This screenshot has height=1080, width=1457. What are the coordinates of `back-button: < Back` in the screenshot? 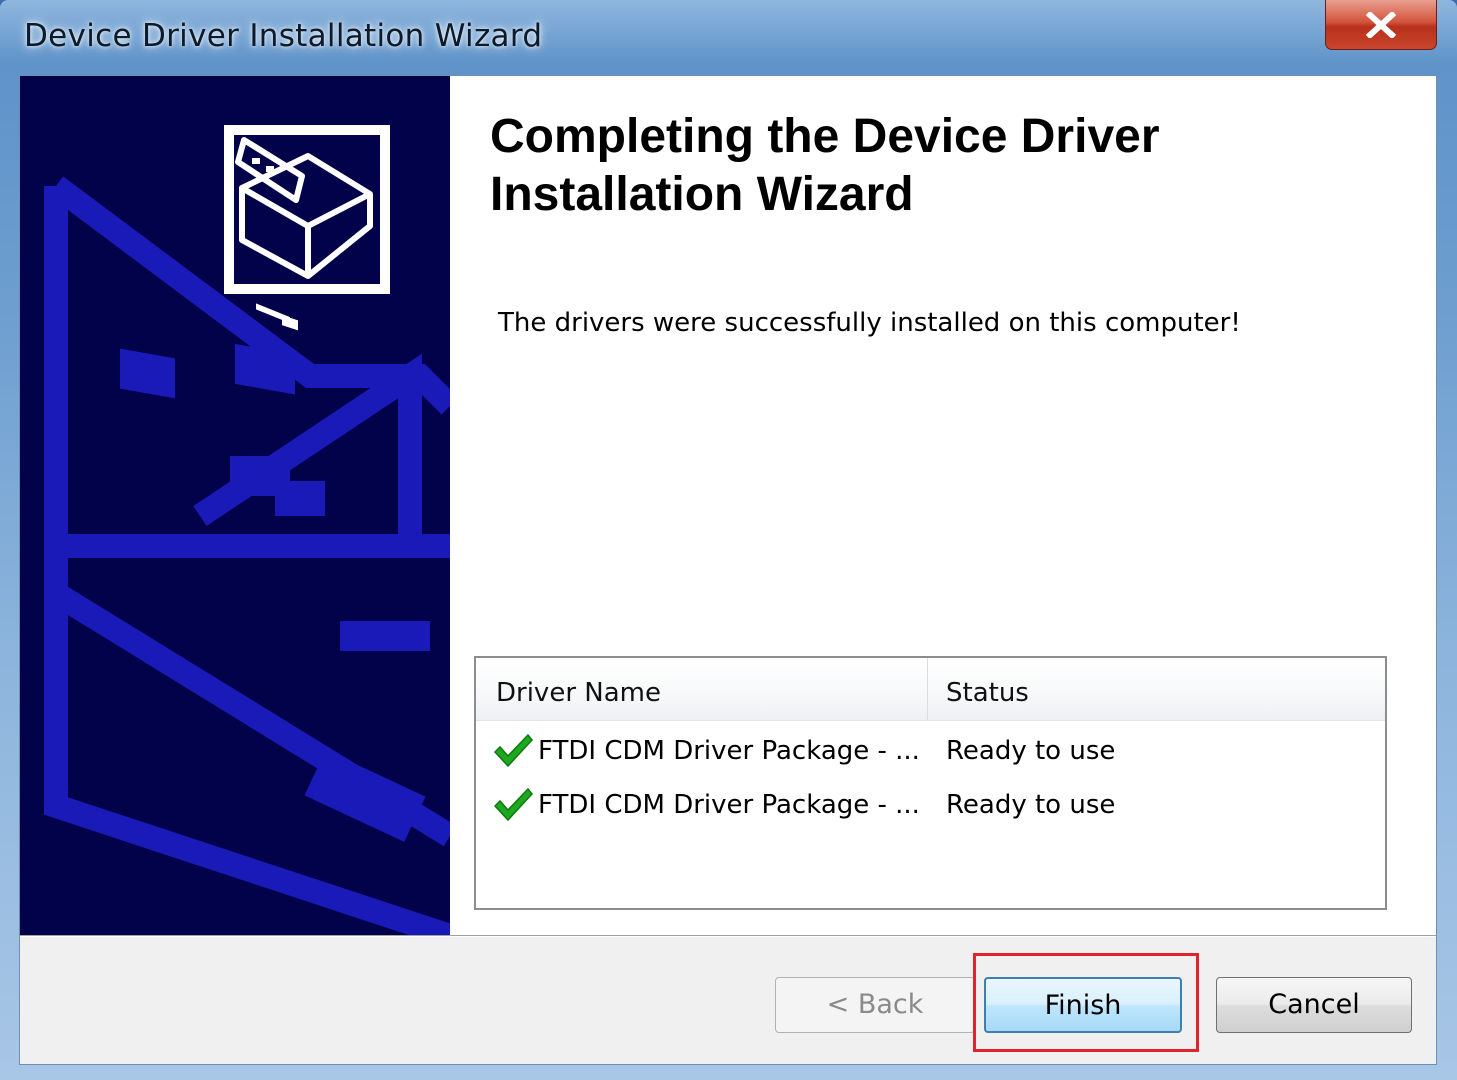 It's located at (875, 1005).